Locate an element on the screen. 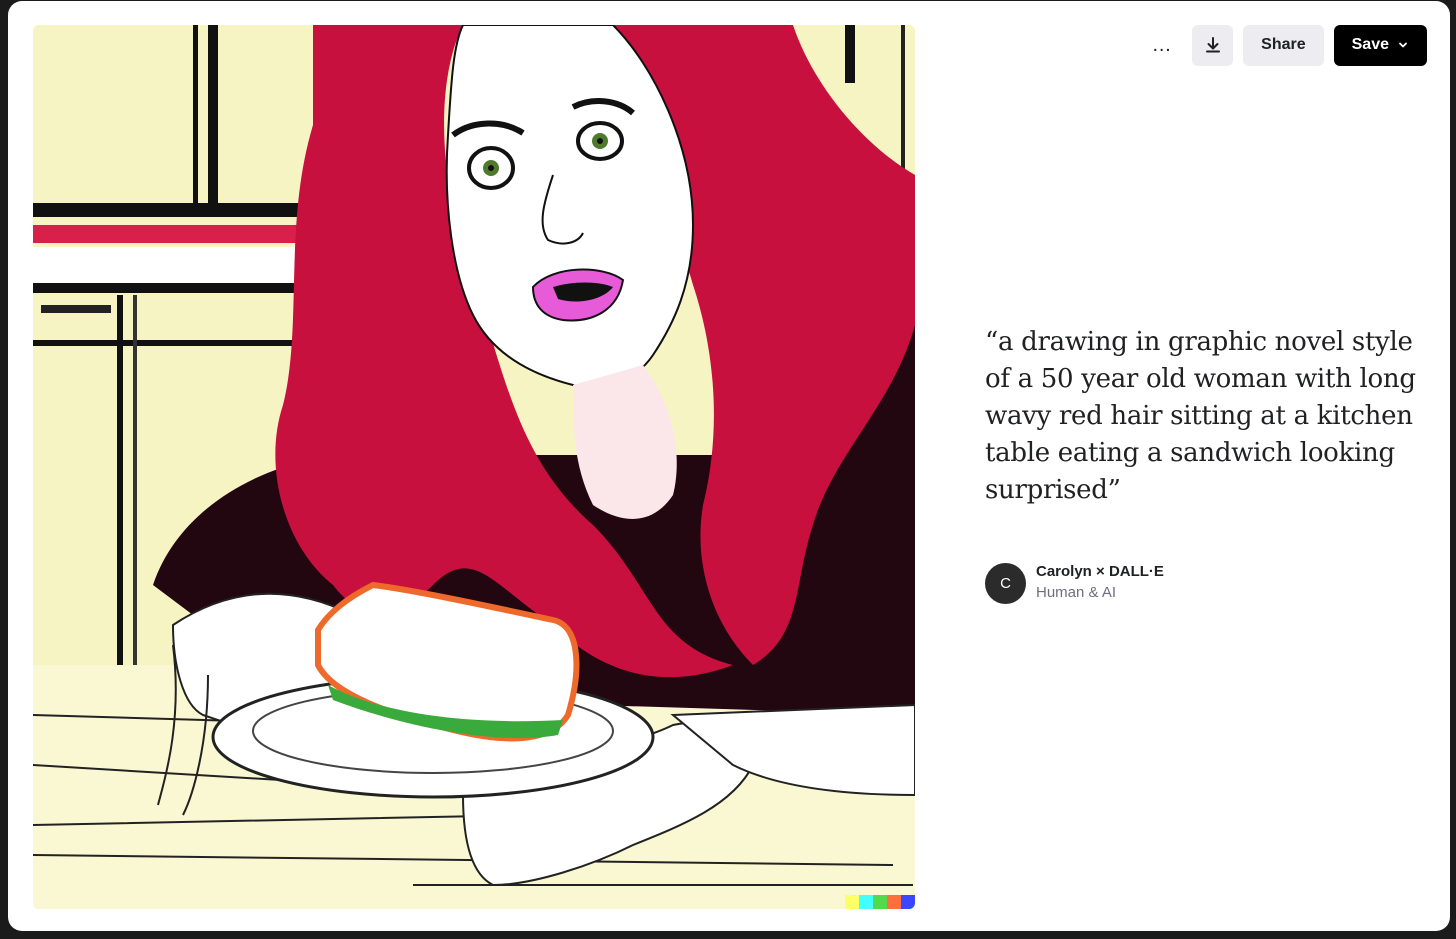 This screenshot has height=939, width=1456. share-button: Share is located at coordinates (1283, 45).